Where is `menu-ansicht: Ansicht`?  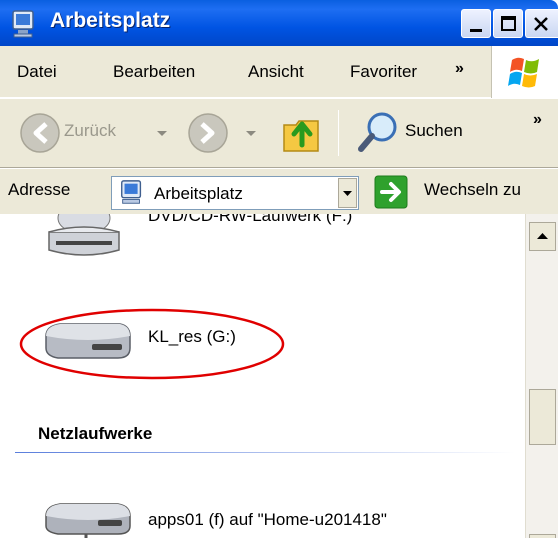 menu-ansicht: Ansicht is located at coordinates (276, 72).